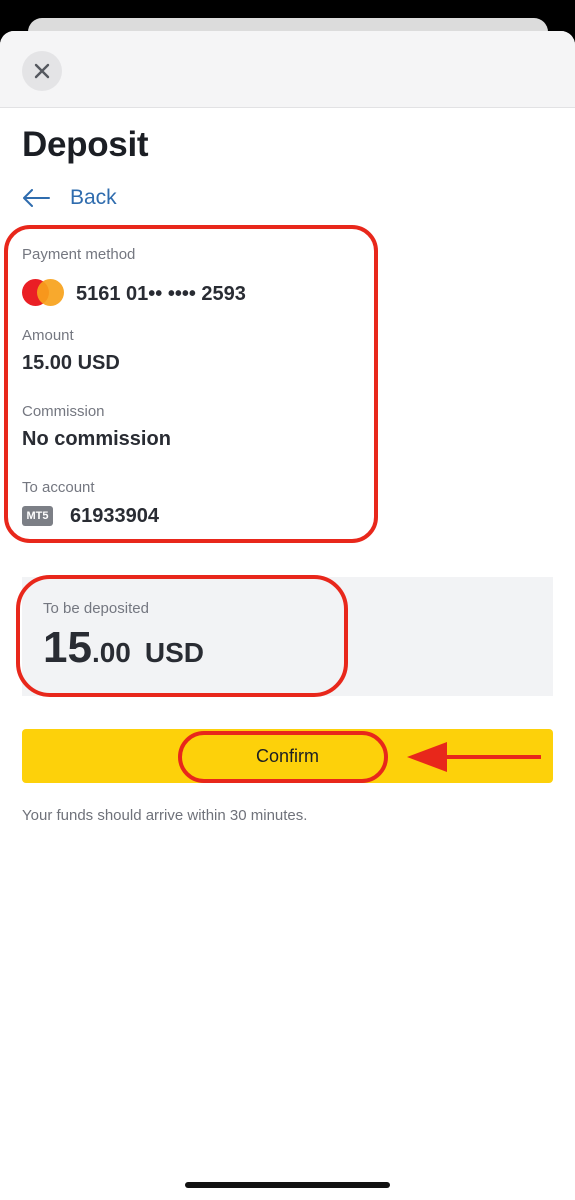 The height and width of the screenshot is (1200, 575). What do you see at coordinates (67, 647) in the screenshot?
I see `deposit-amount-whole: 15` at bounding box center [67, 647].